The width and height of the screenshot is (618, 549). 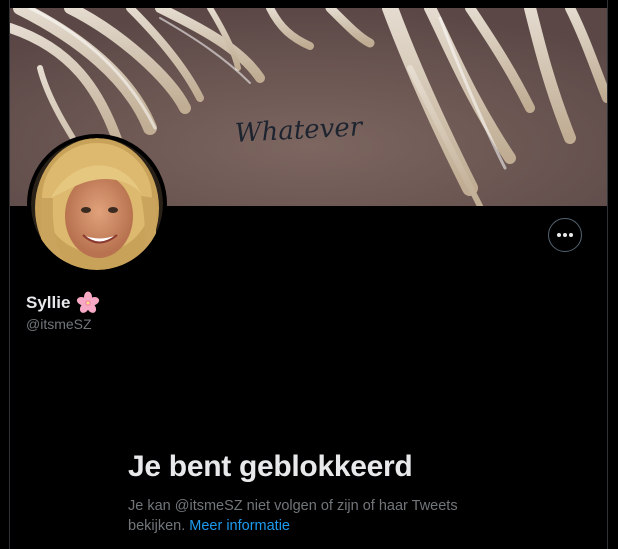 I want to click on more-horizontal-icon, so click(x=565, y=235).